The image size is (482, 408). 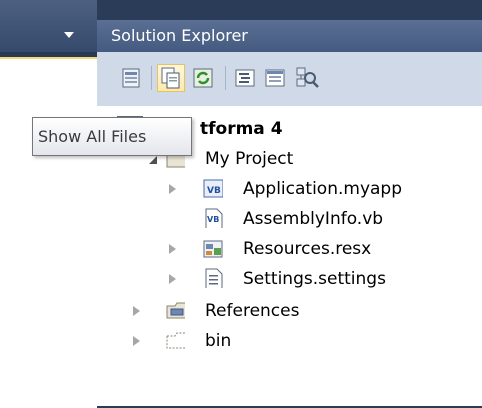 What do you see at coordinates (289, 79) in the screenshot?
I see `solution-explorer-toolbar` at bounding box center [289, 79].